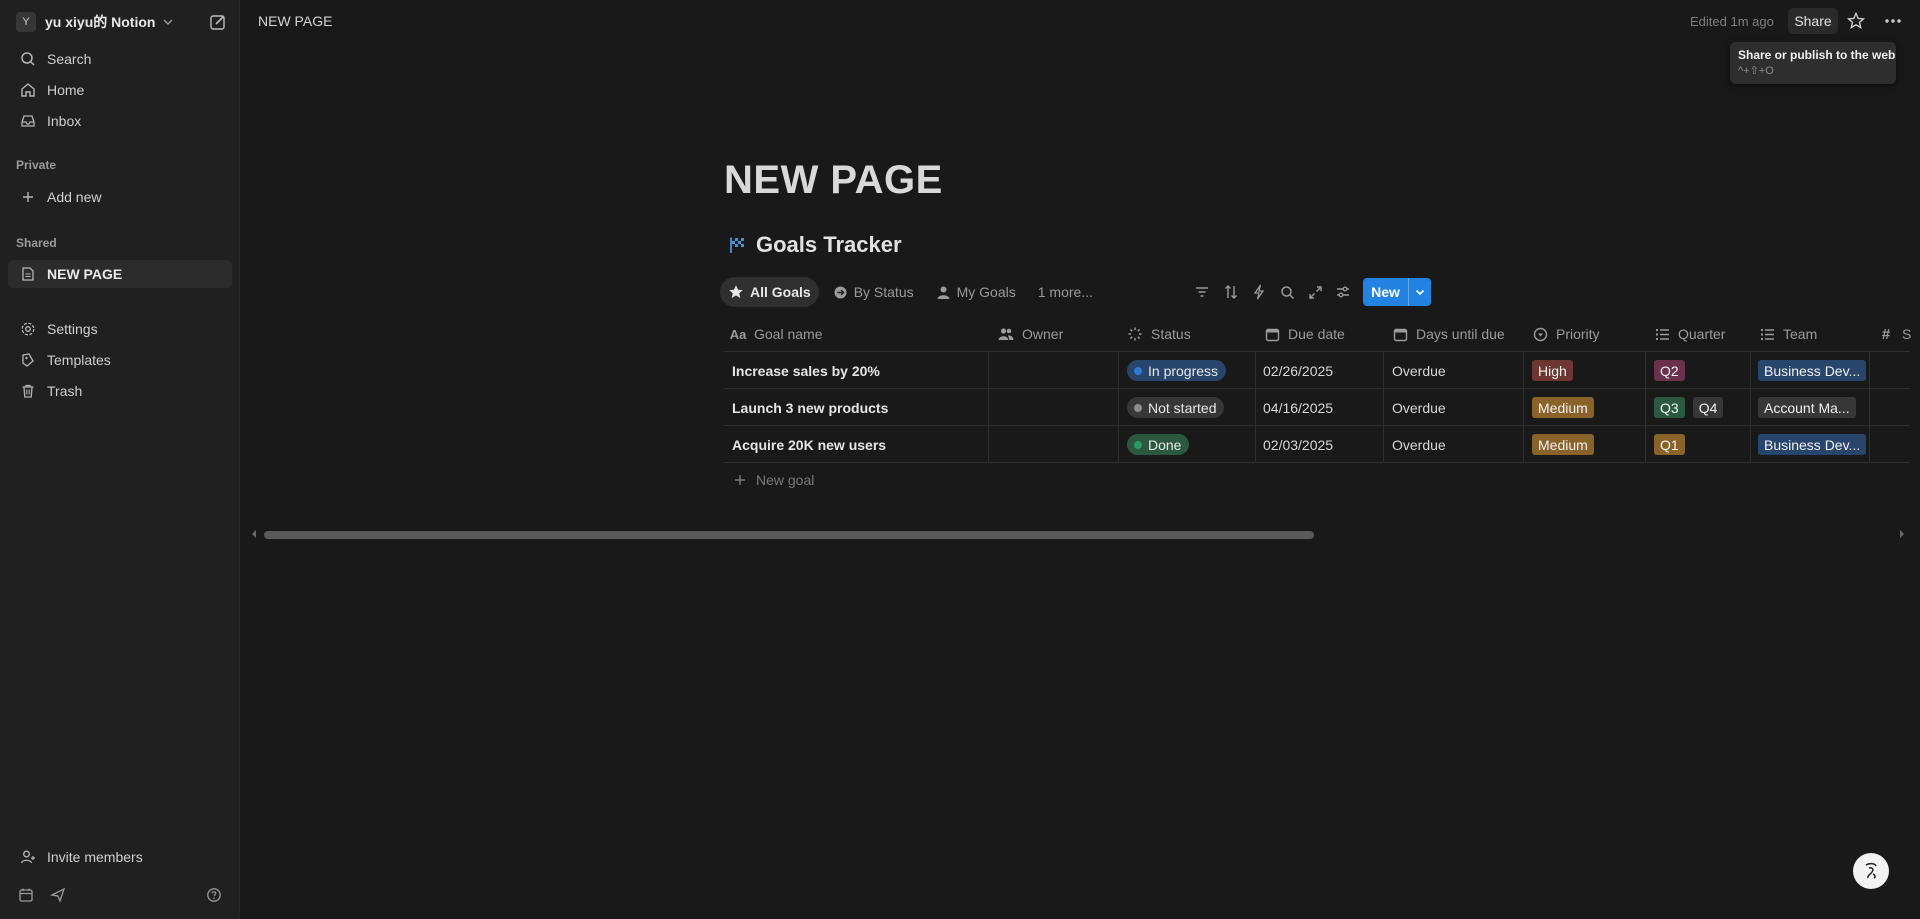 The image size is (1920, 919). I want to click on quarter-cell: Q2, so click(1673, 370).